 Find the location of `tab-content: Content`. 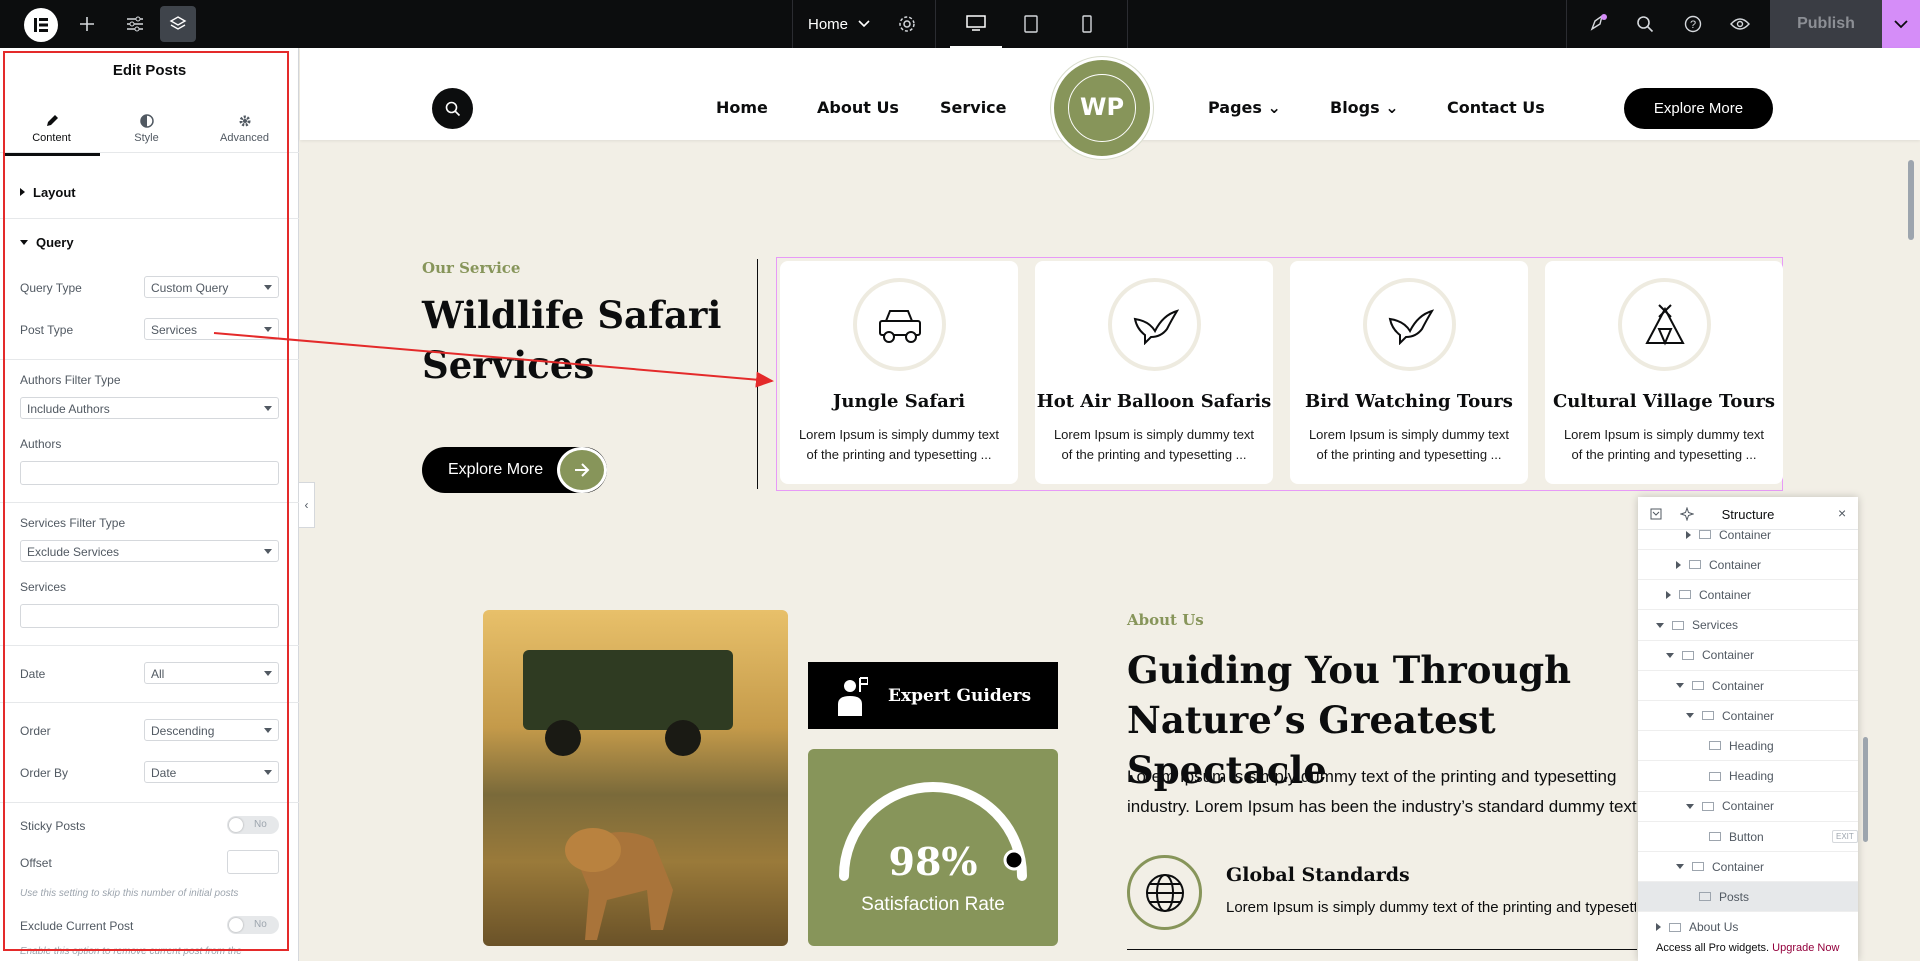

tab-content: Content is located at coordinates (51, 131).